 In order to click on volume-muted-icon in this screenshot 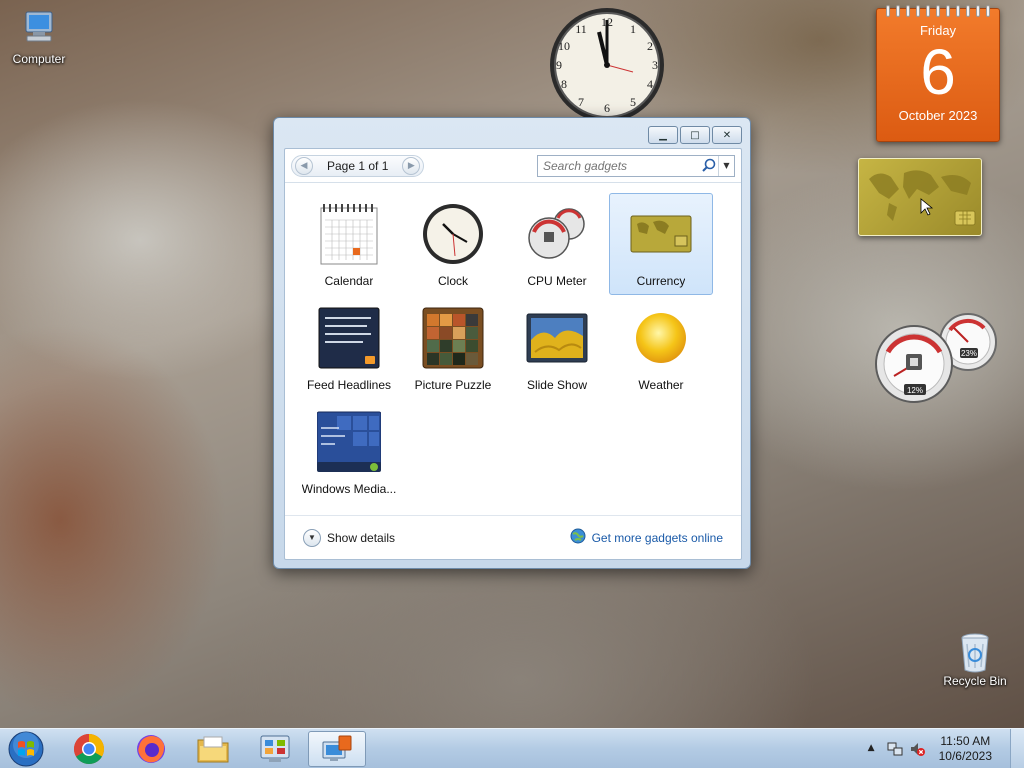, I will do `click(917, 749)`.